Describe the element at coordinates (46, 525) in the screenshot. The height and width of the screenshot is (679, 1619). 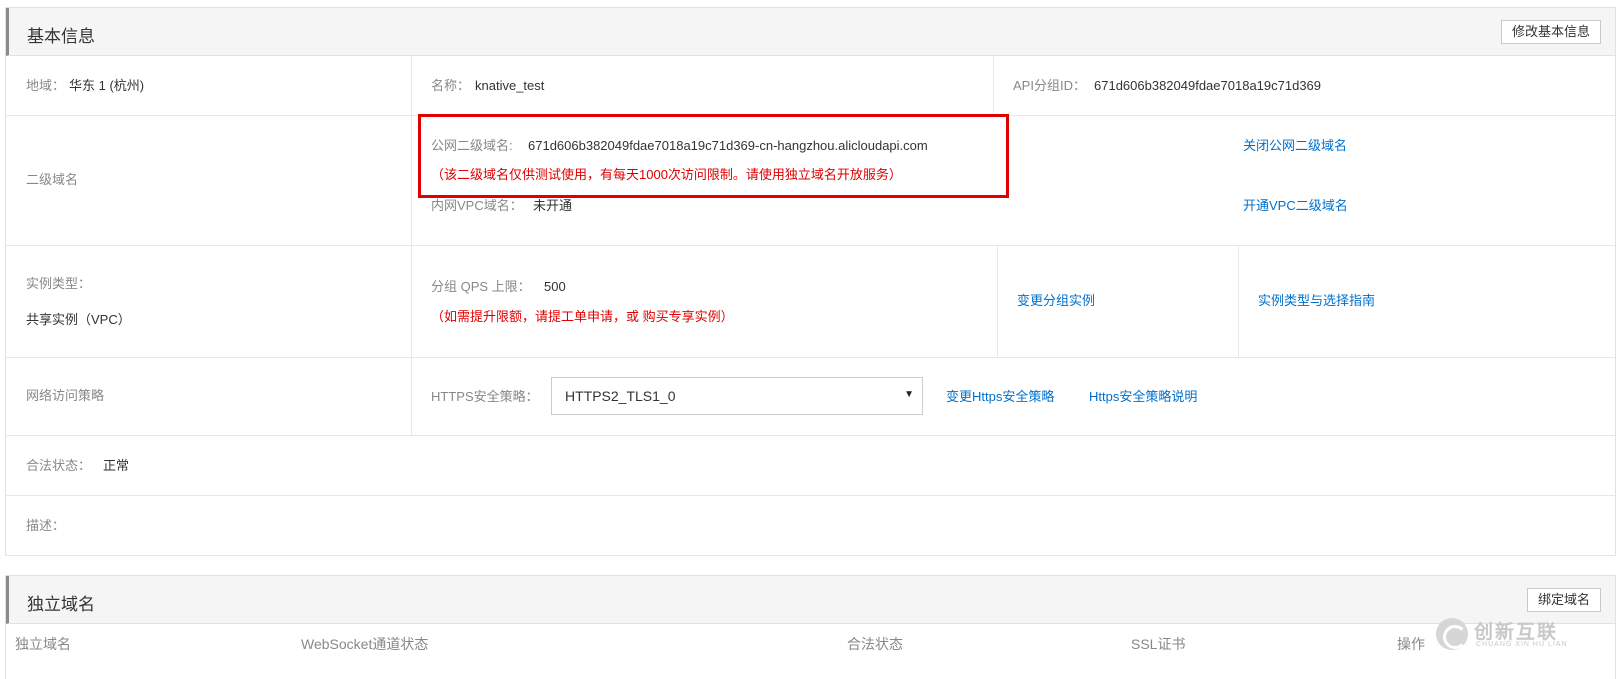
I see `description-label: 描述：` at that location.